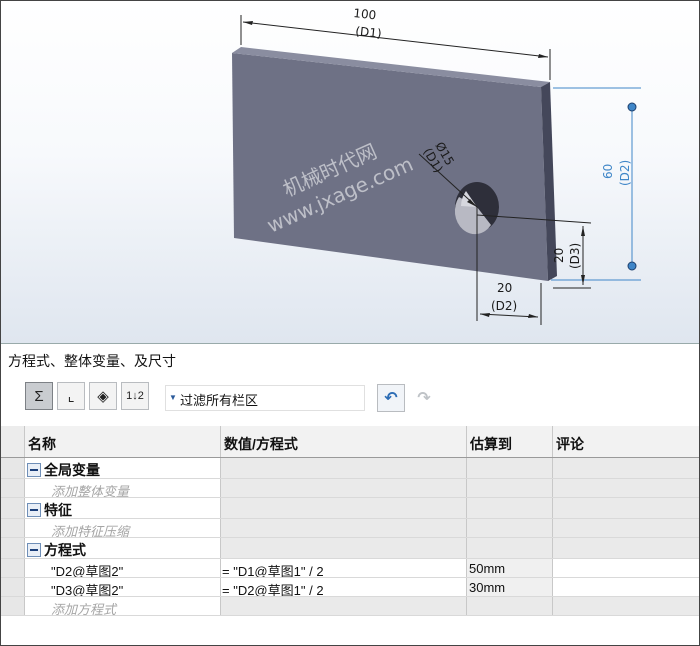 Image resolution: width=700 pixels, height=646 pixels. Describe the element at coordinates (123, 587) in the screenshot. I see `equation-name-cell: "D3@草图2"` at that location.